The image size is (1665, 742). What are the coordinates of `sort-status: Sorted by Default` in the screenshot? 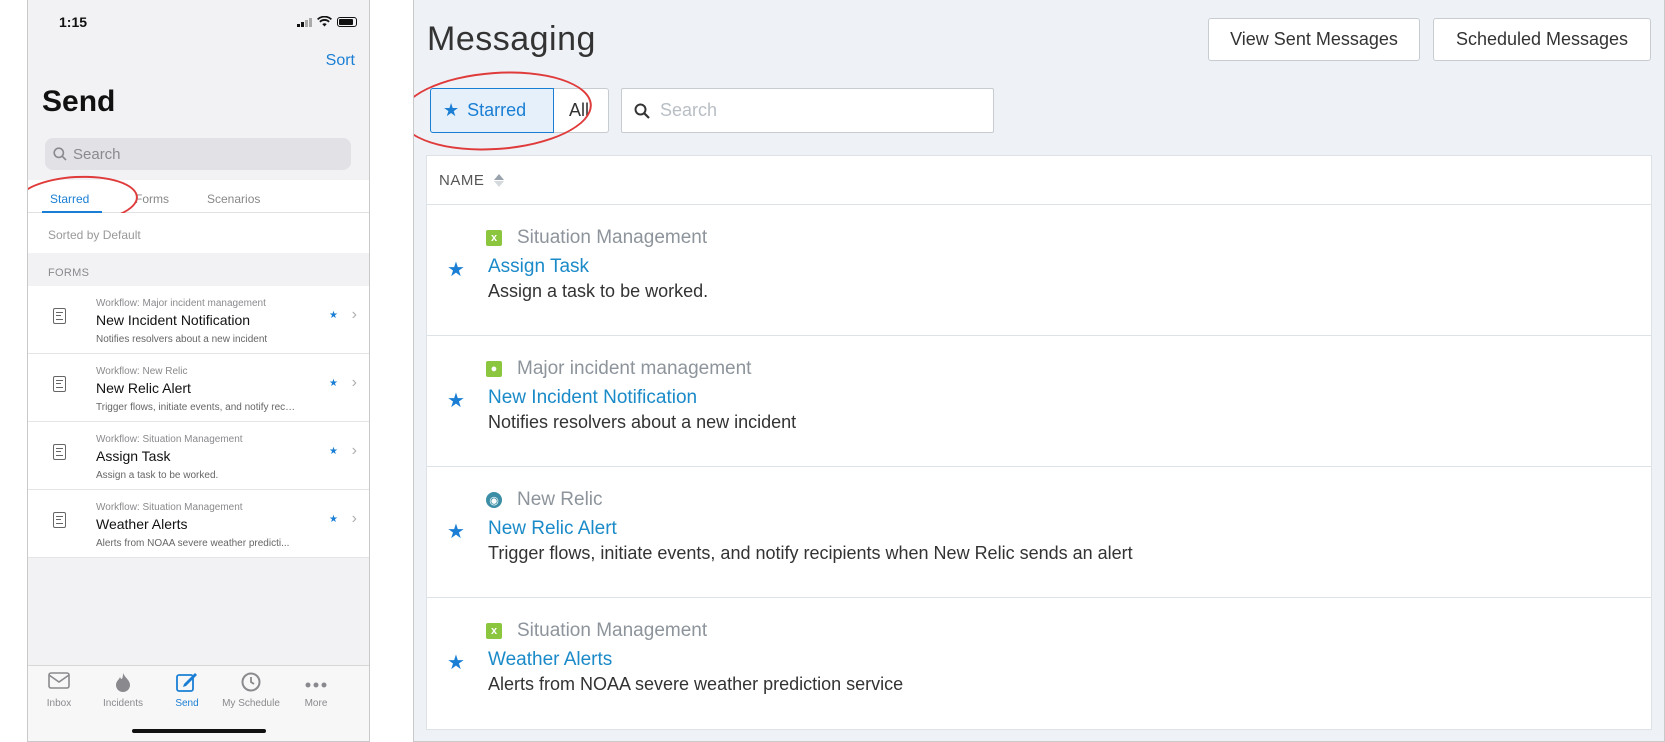 It's located at (198, 233).